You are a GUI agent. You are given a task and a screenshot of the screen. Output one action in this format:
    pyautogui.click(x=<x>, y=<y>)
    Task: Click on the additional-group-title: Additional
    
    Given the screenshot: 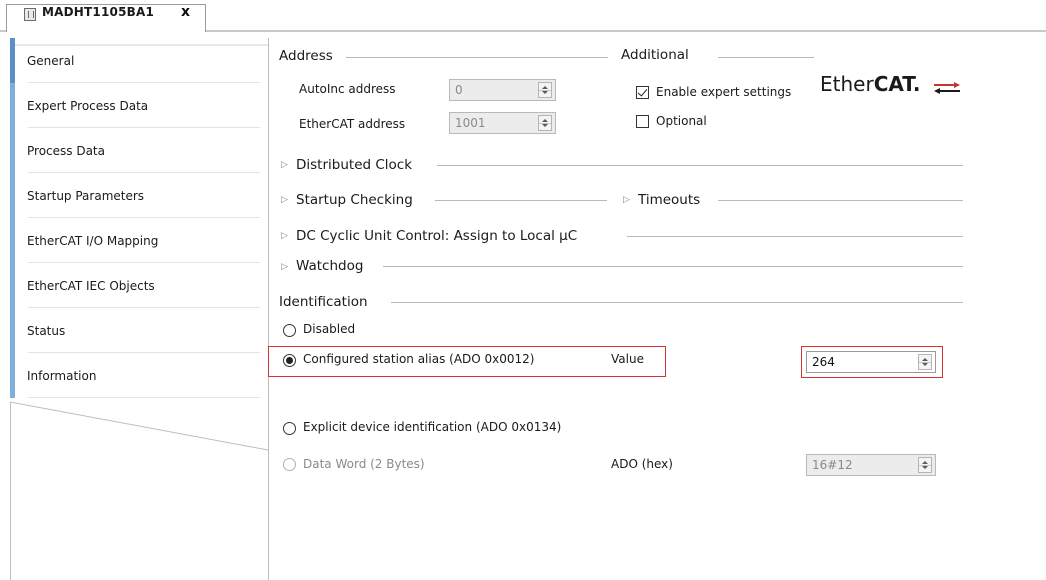 What is the action you would take?
    pyautogui.click(x=655, y=55)
    